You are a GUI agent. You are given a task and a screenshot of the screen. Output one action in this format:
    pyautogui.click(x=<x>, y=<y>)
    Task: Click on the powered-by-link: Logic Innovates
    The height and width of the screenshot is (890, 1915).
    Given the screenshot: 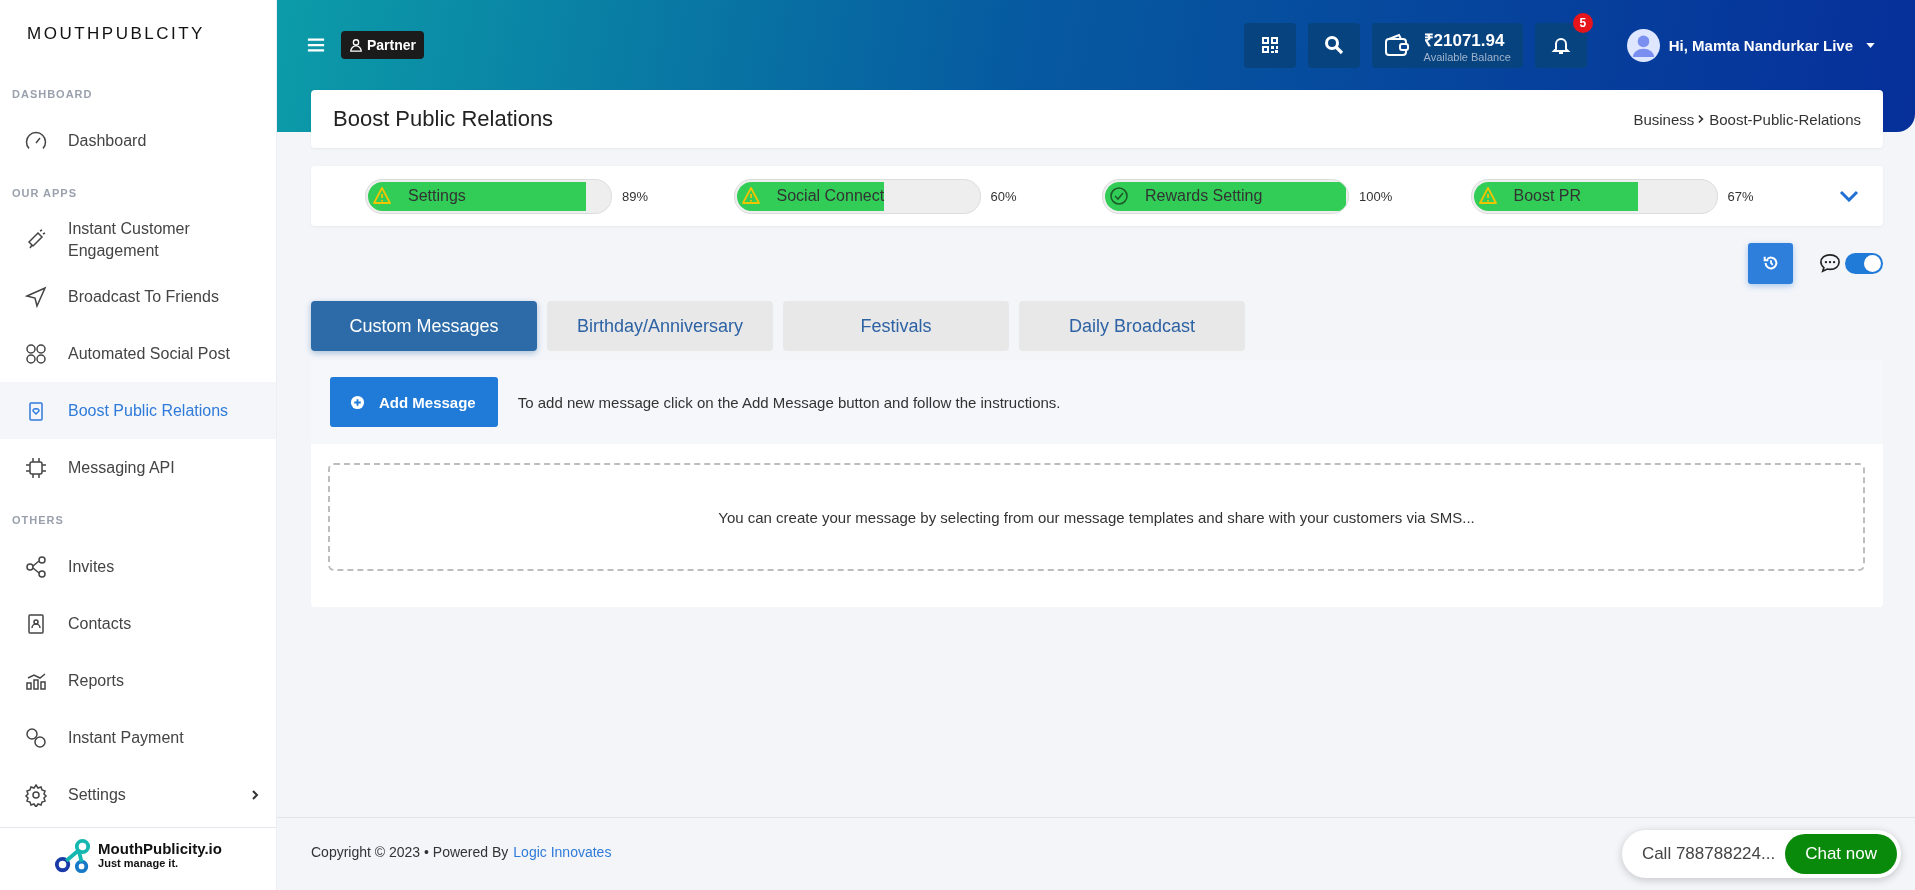 What is the action you would take?
    pyautogui.click(x=562, y=852)
    